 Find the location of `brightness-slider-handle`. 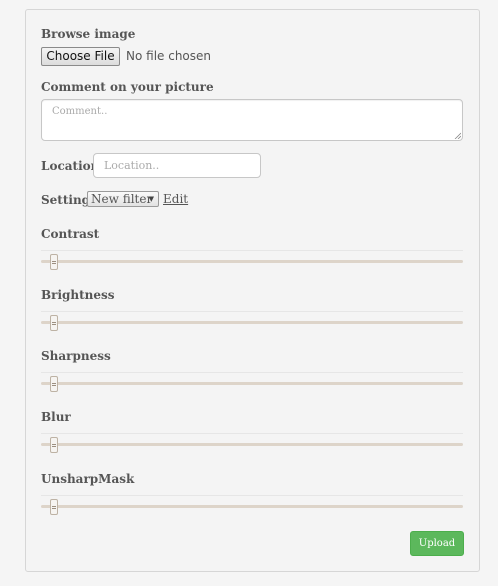

brightness-slider-handle is located at coordinates (53, 323).